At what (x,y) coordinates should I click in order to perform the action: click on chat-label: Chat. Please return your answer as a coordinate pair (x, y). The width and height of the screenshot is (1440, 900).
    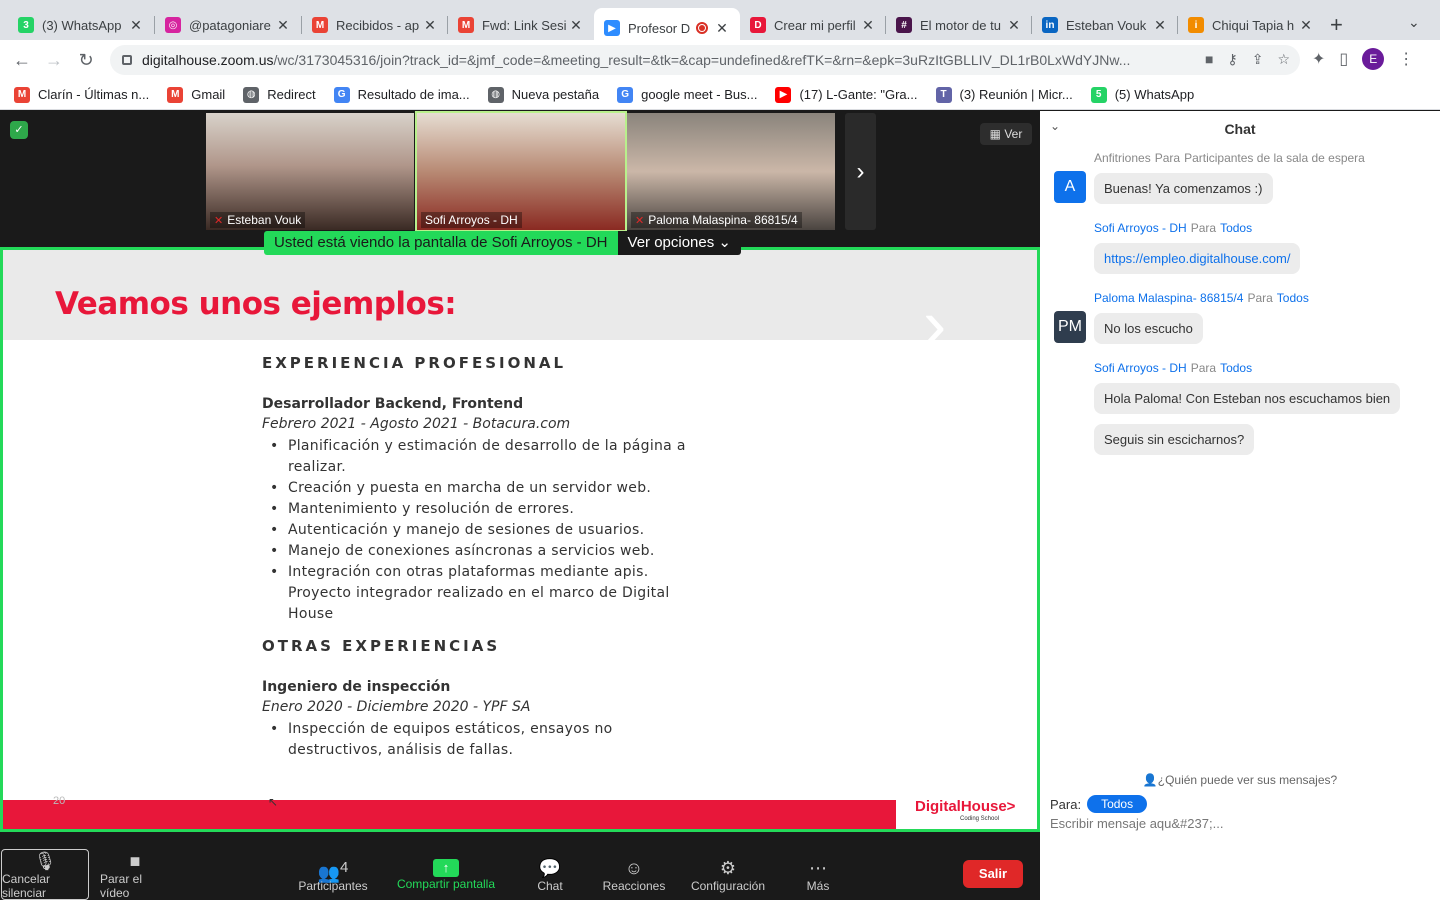
    Looking at the image, I should click on (550, 885).